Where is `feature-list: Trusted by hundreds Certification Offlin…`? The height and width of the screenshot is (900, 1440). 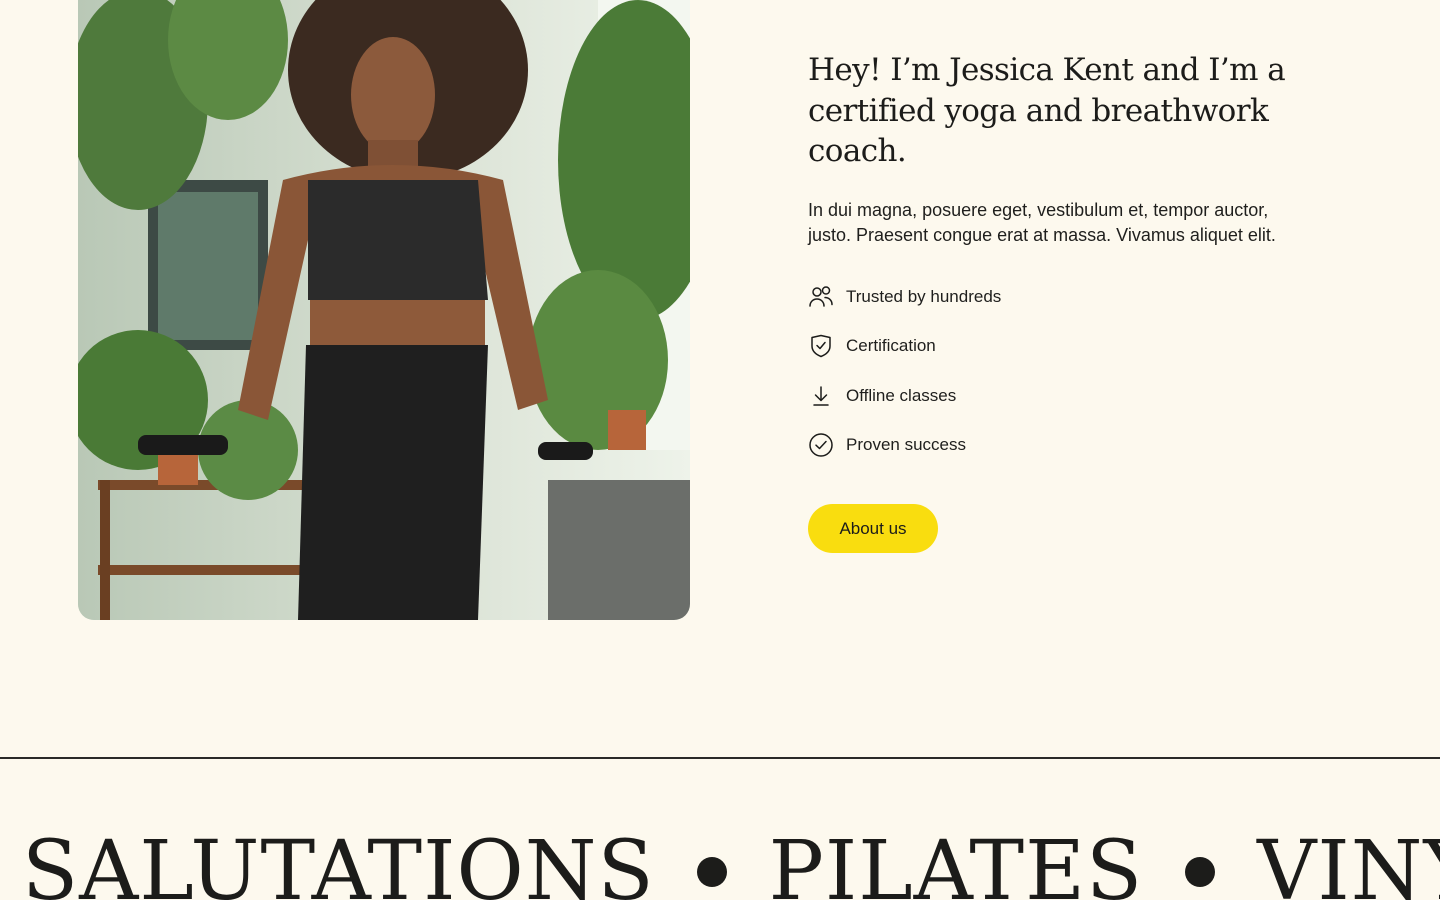 feature-list: Trusted by hundreds Certification Offlin… is located at coordinates (1068, 371).